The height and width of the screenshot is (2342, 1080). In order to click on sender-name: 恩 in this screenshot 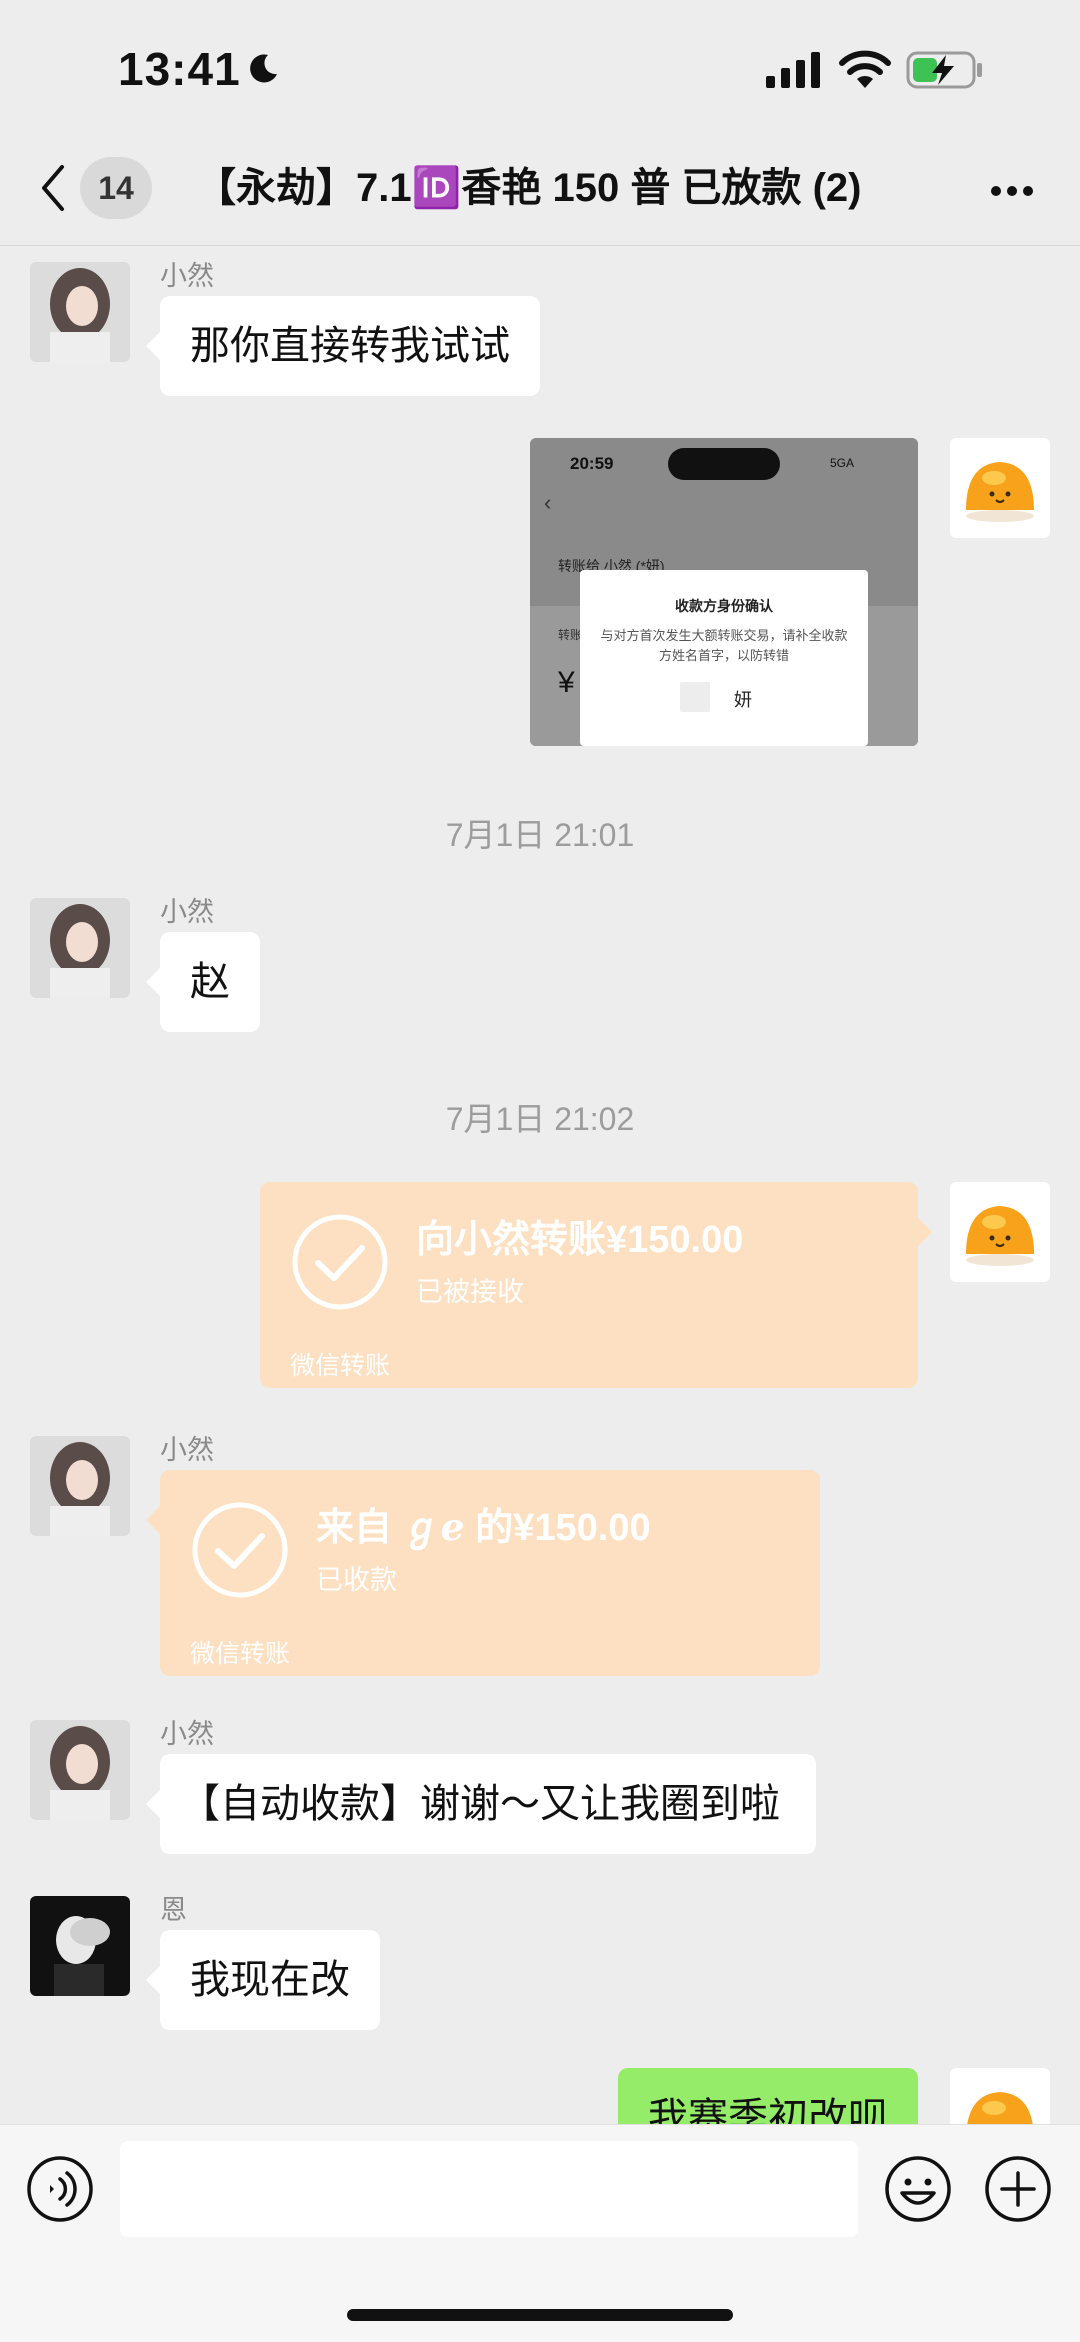, I will do `click(173, 1910)`.